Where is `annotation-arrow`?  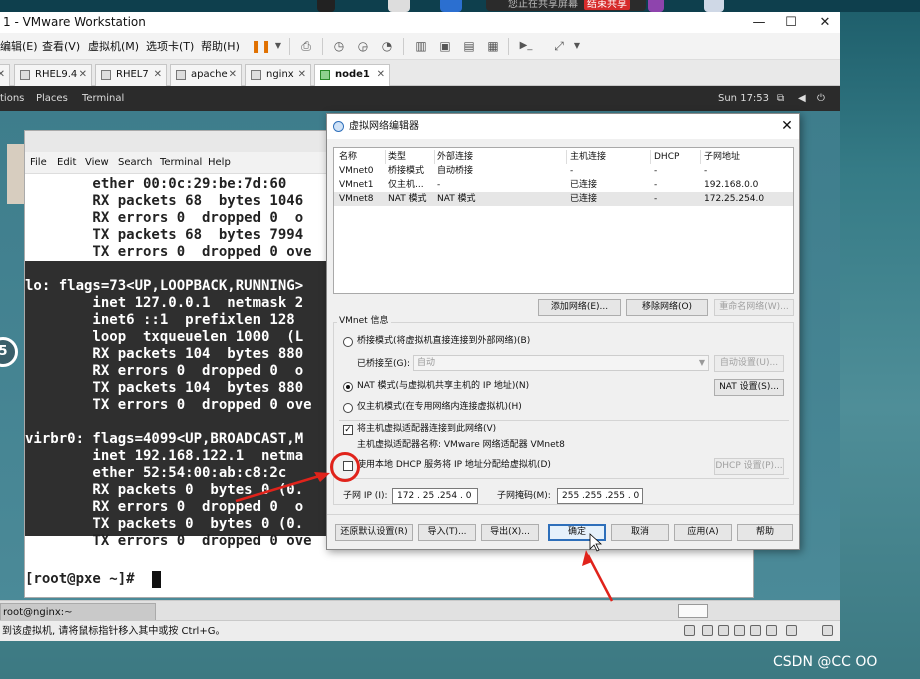
annotation-arrow is located at coordinates (281, 487).